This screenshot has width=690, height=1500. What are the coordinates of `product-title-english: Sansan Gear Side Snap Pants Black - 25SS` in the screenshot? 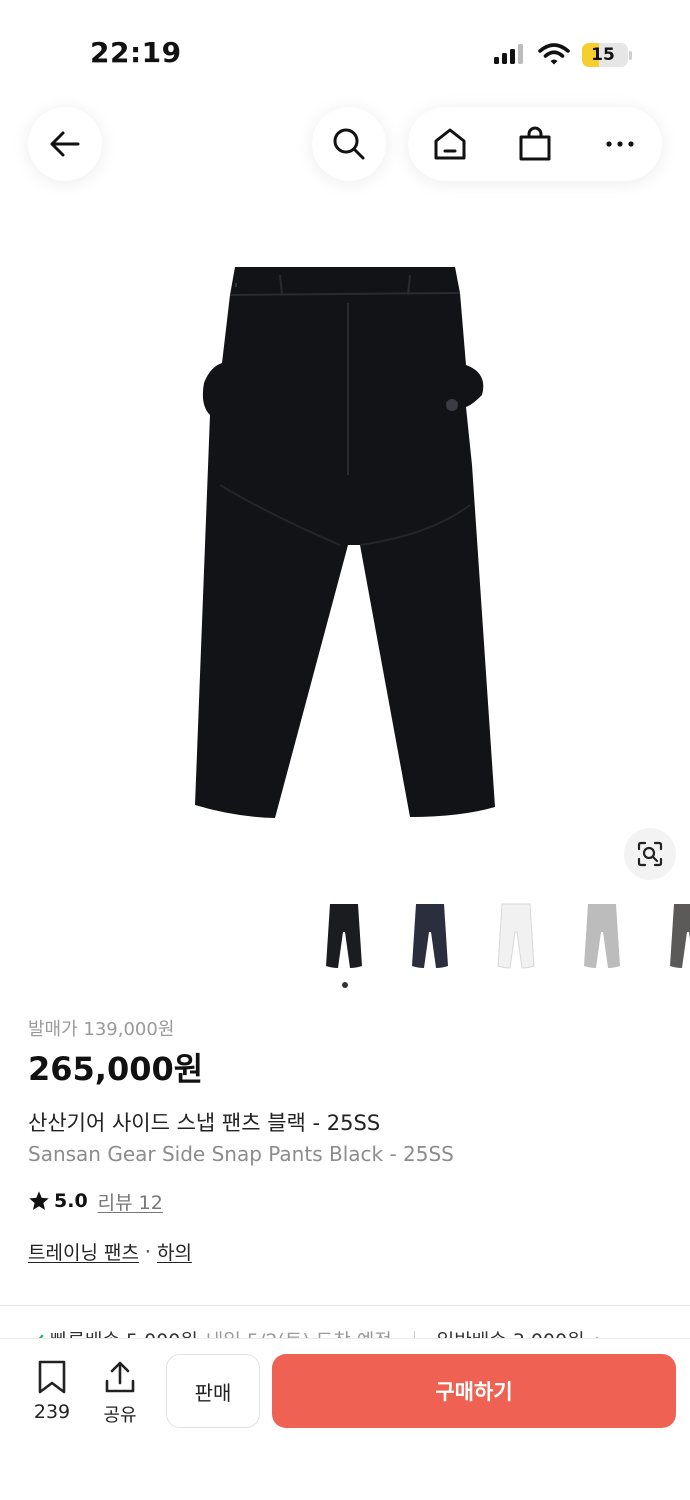 It's located at (241, 1154).